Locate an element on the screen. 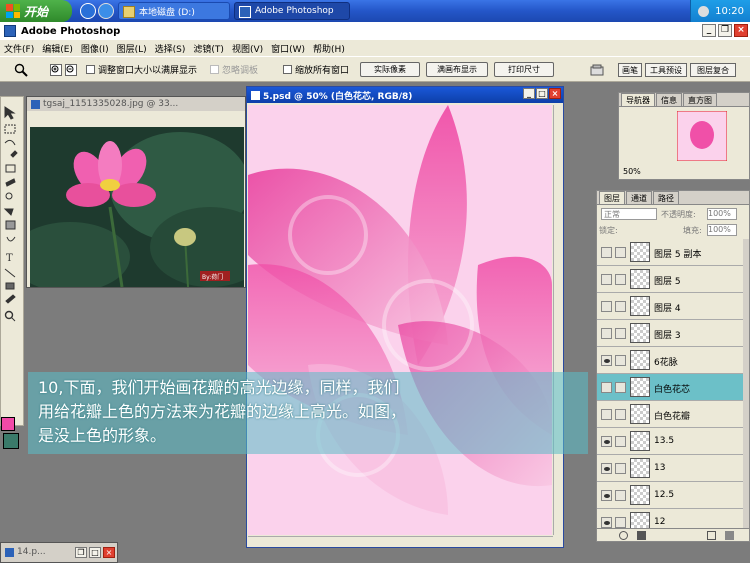 The width and height of the screenshot is (750, 563). fill-input: 100% is located at coordinates (722, 230).